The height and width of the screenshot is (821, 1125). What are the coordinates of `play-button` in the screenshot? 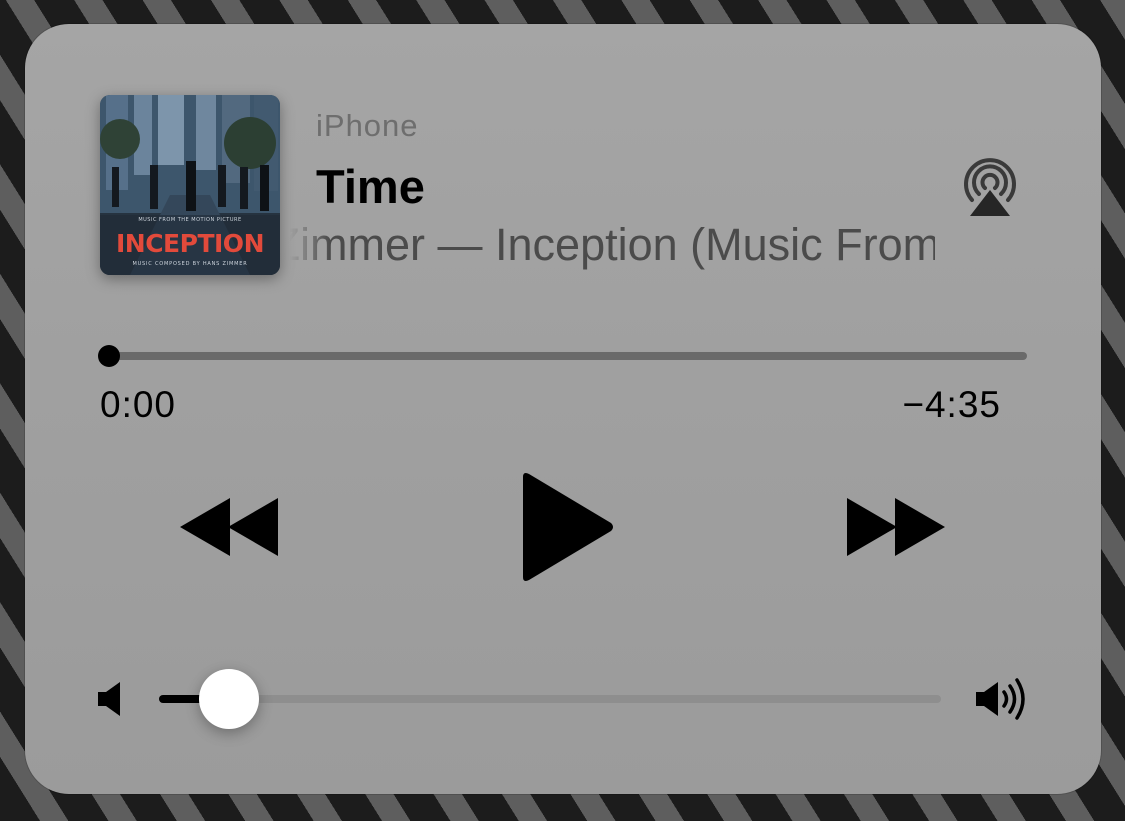 It's located at (567, 527).